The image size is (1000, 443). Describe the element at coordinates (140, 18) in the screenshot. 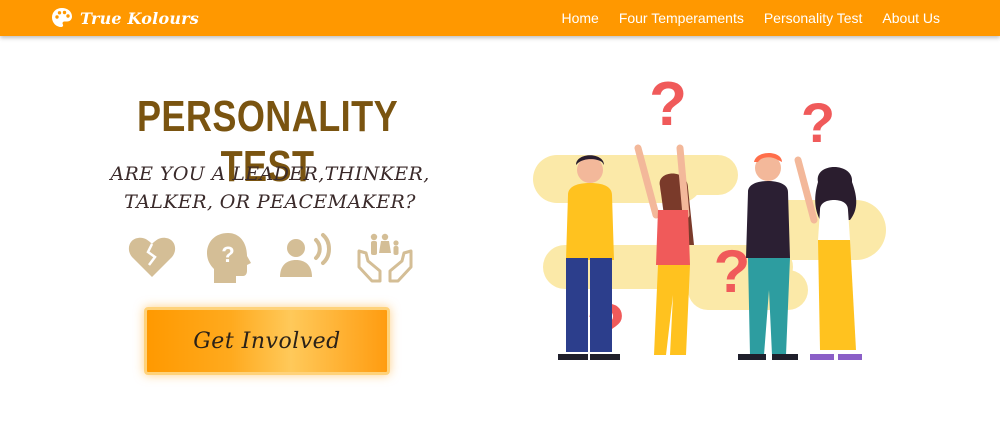

I see `brand-name: True Kolours` at that location.